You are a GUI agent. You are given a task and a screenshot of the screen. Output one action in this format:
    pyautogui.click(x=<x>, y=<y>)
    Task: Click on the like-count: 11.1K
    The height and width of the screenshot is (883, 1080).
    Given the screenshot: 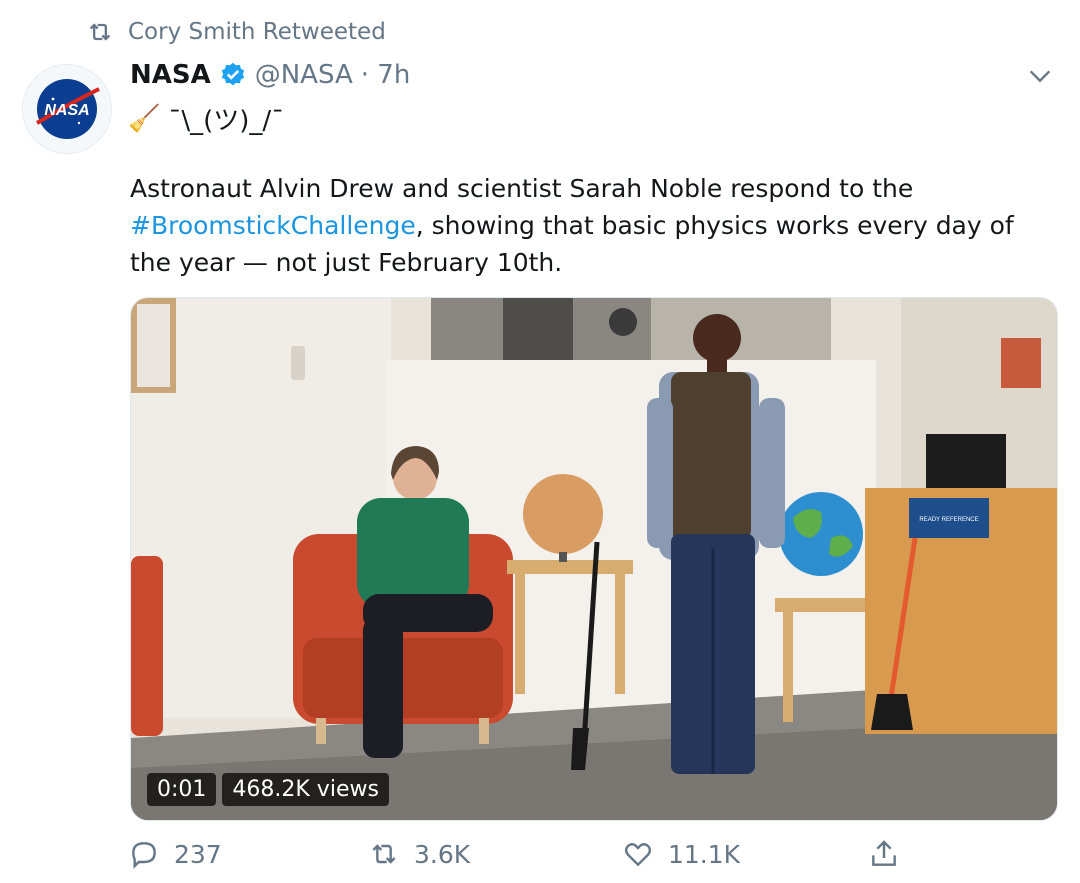 What is the action you would take?
    pyautogui.click(x=704, y=854)
    